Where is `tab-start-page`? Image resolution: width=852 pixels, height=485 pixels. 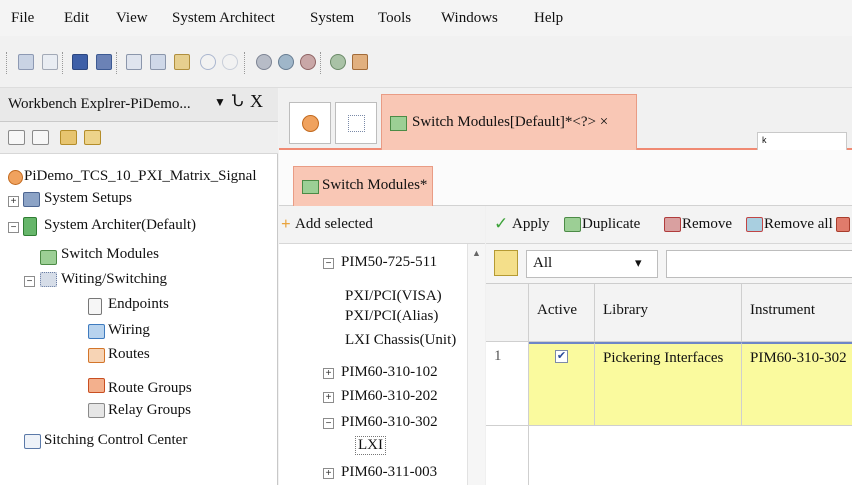 tab-start-page is located at coordinates (310, 123).